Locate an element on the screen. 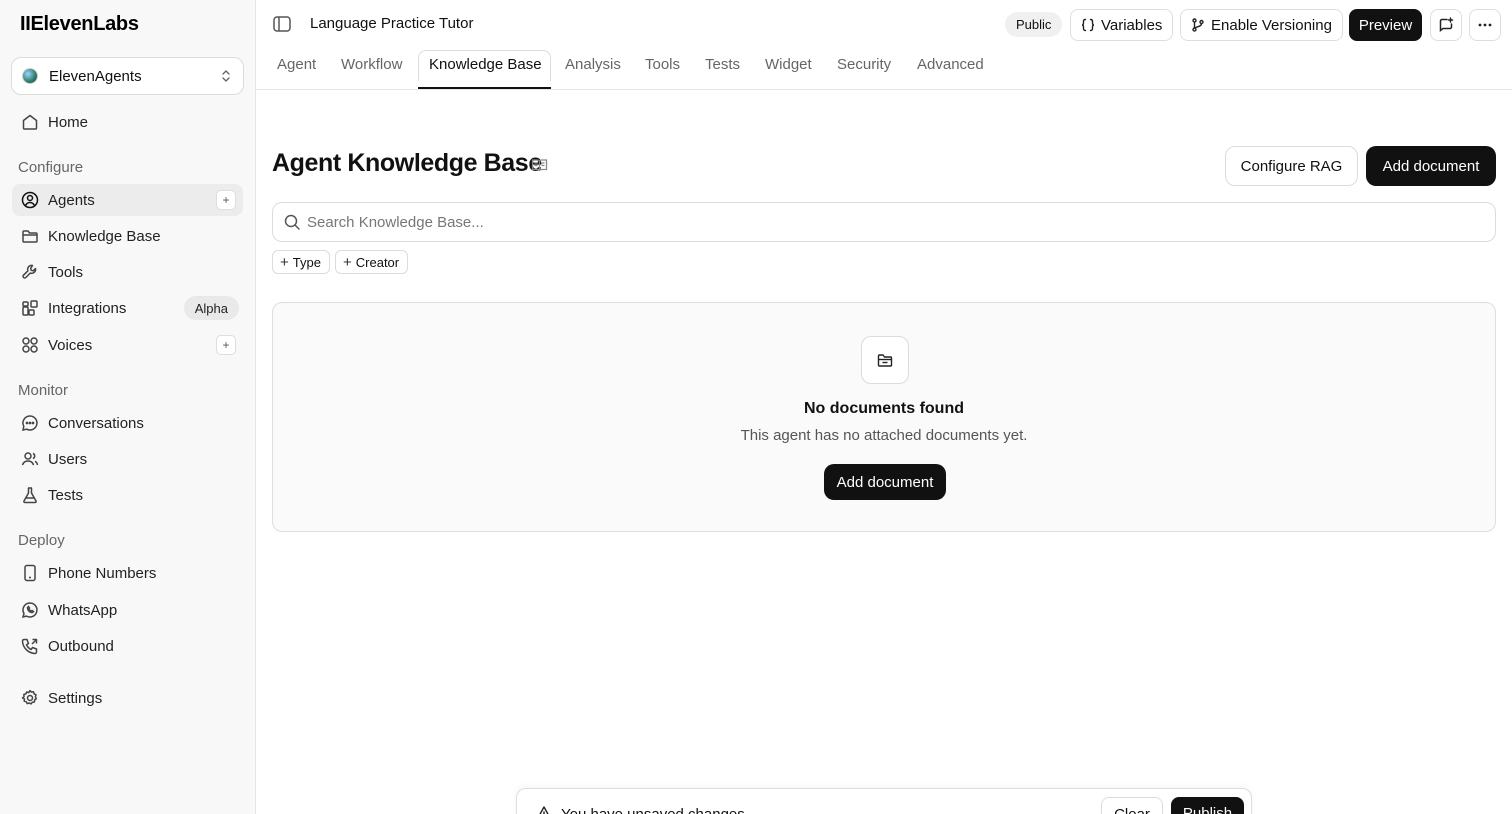 The height and width of the screenshot is (814, 1512). sidebar-item-knowledge-base: Knowledge Base is located at coordinates (127, 236).